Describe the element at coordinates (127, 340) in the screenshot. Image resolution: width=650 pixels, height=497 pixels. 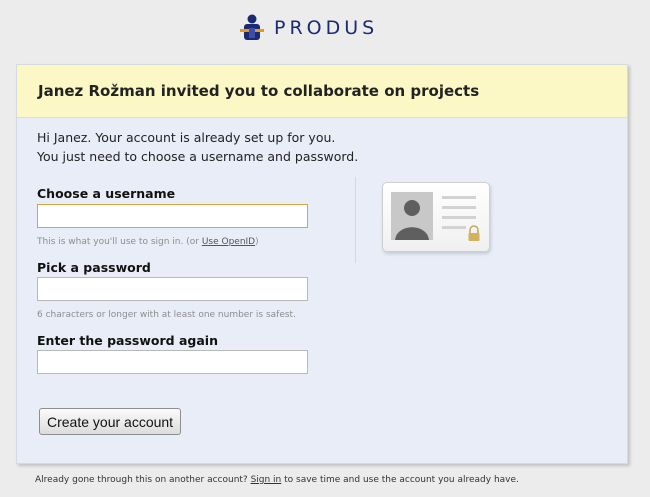
I see `password-again-label: Enter the password again` at that location.